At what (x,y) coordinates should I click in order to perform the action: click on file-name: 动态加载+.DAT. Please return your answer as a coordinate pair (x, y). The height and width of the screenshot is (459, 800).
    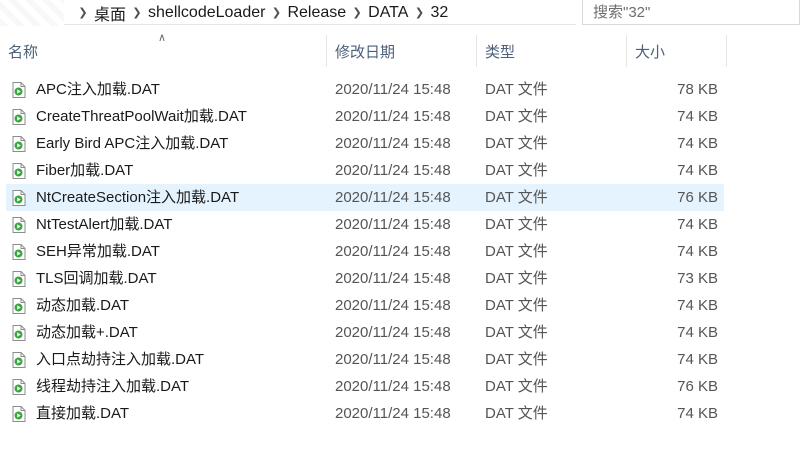
    Looking at the image, I should click on (87, 332).